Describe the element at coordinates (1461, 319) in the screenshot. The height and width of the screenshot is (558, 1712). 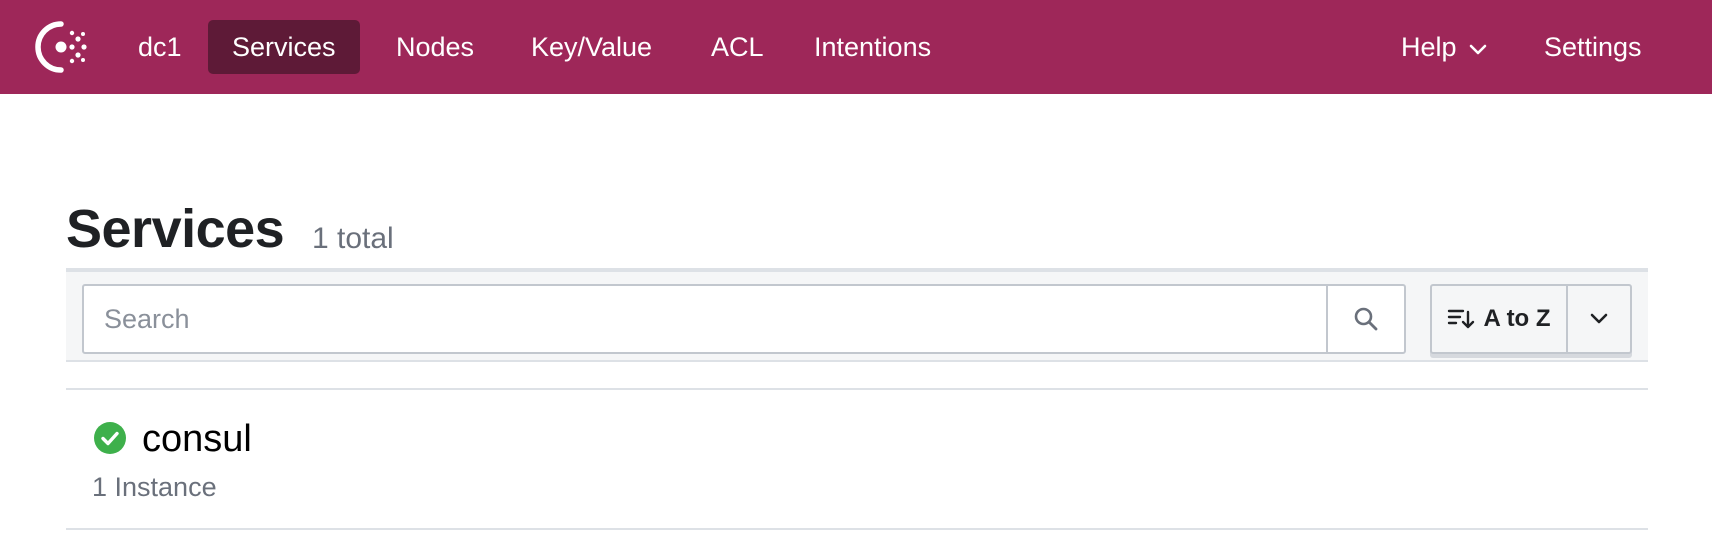
I see `sort-icon` at that location.